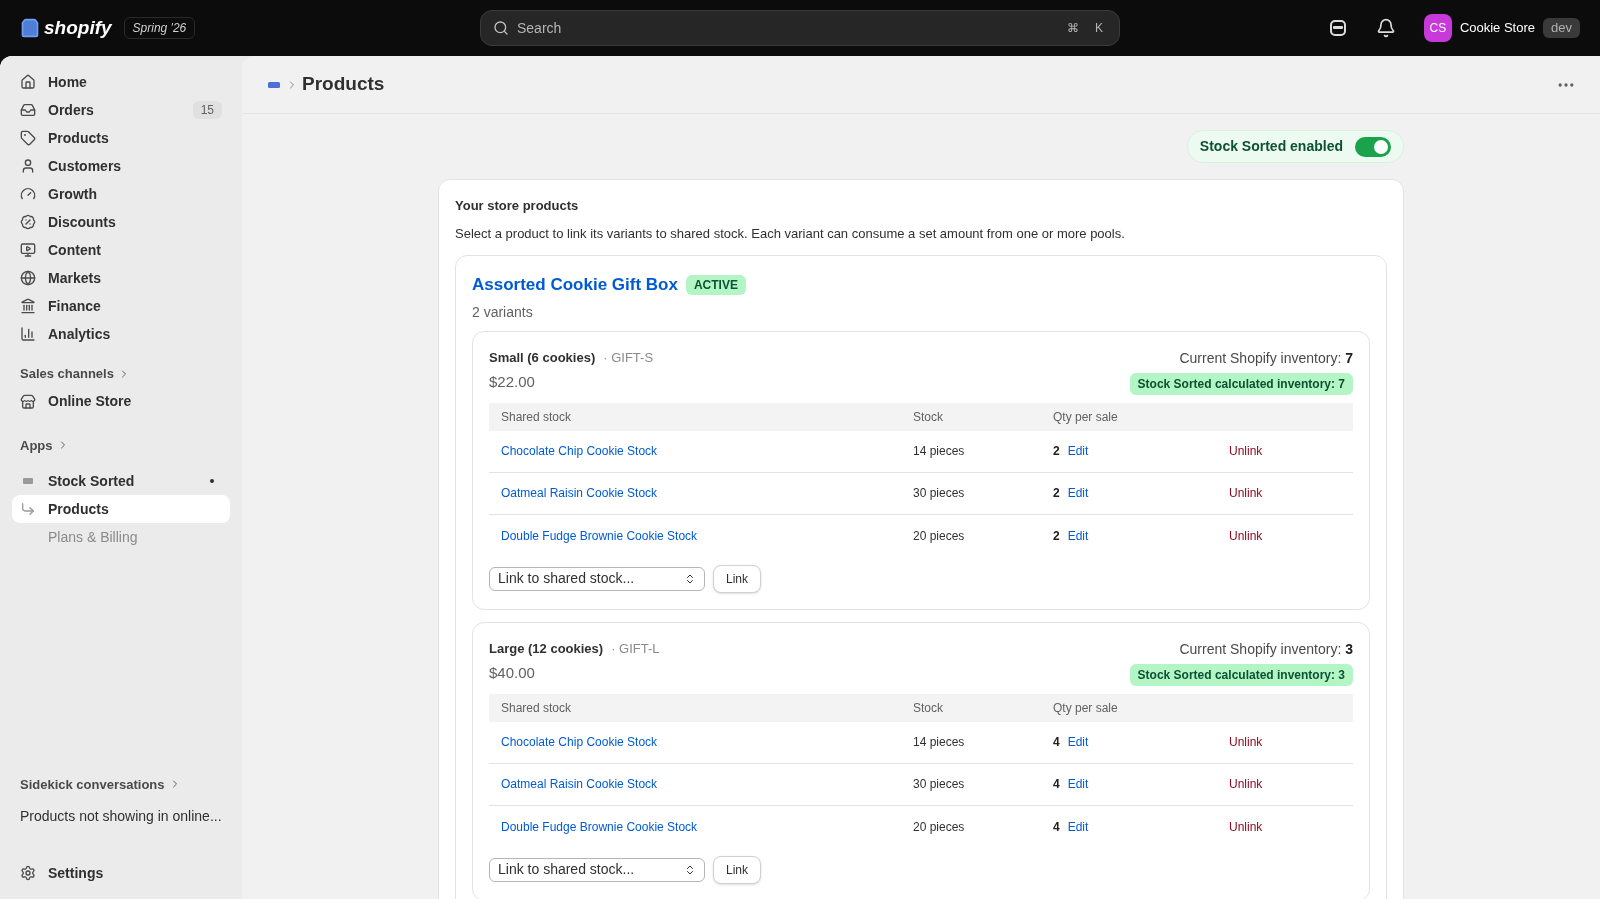 The height and width of the screenshot is (899, 1600). I want to click on inventory-text: Current Shopify inventory: 7, so click(1266, 358).